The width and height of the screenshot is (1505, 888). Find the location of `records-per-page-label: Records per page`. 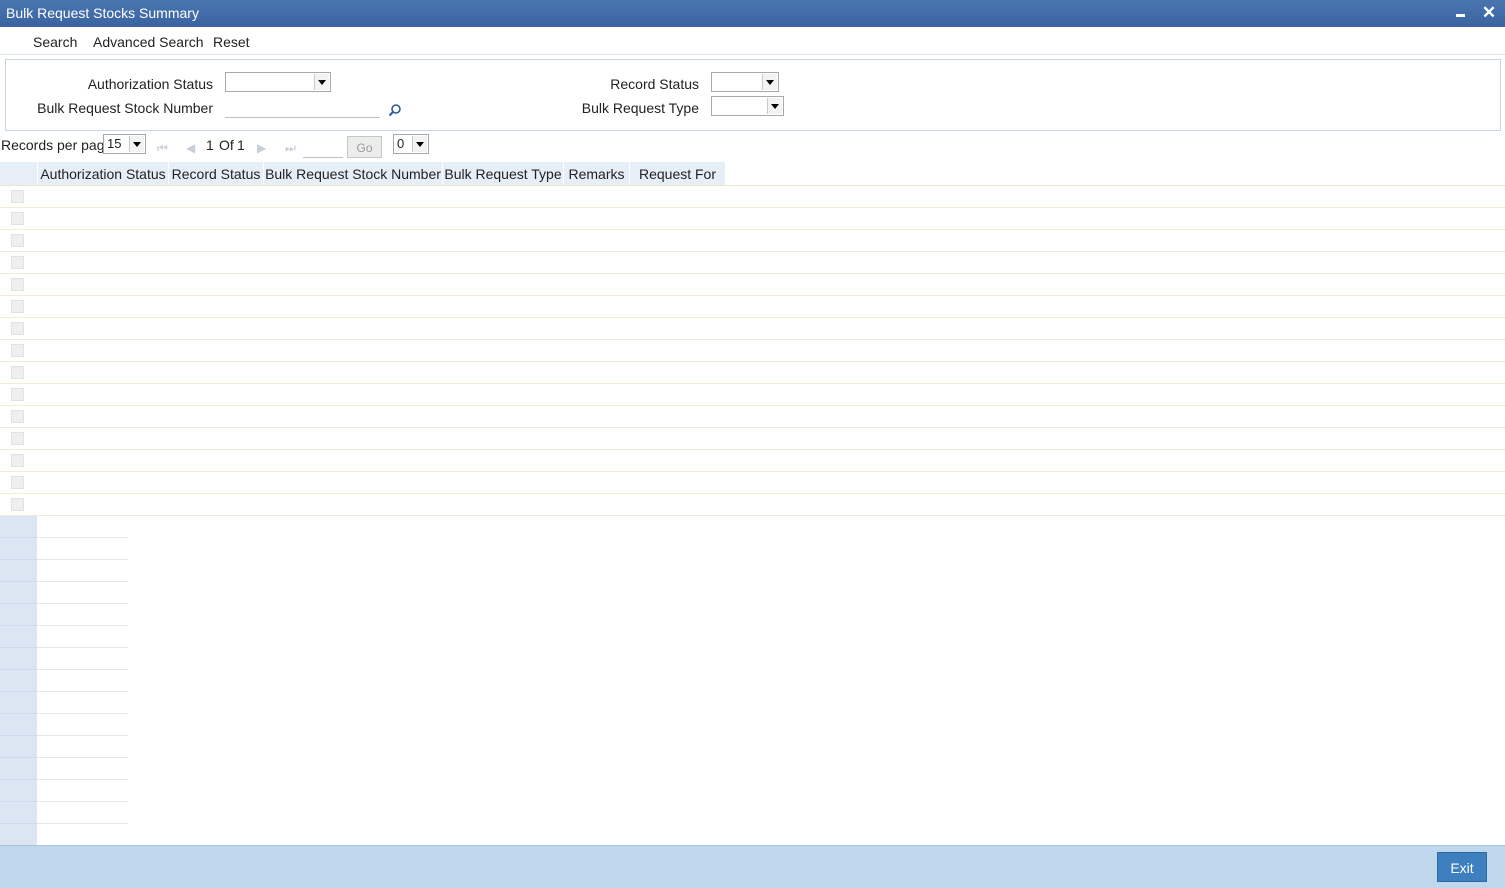

records-per-page-label: Records per page is located at coordinates (57, 145).